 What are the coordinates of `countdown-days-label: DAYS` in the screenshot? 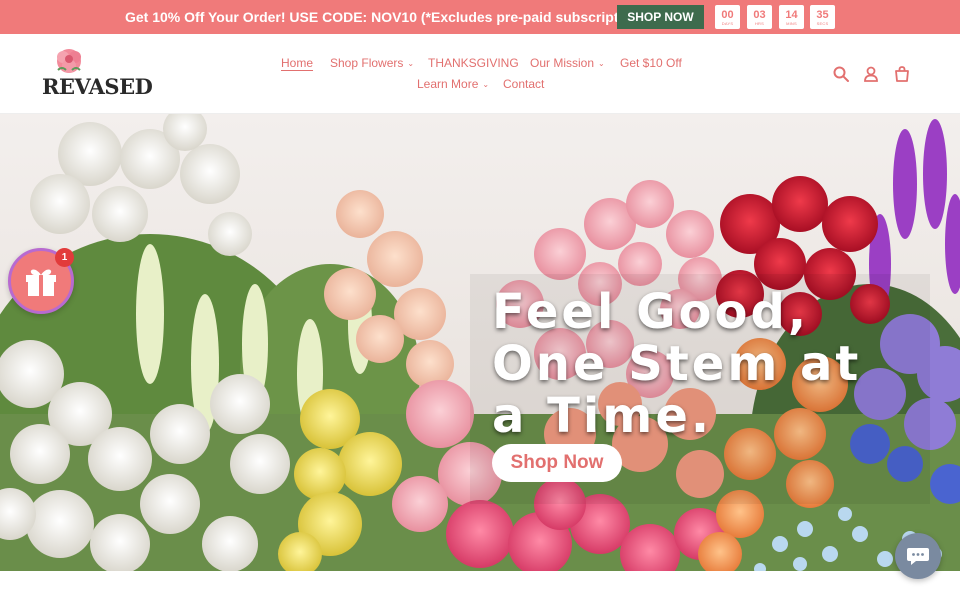 It's located at (727, 23).